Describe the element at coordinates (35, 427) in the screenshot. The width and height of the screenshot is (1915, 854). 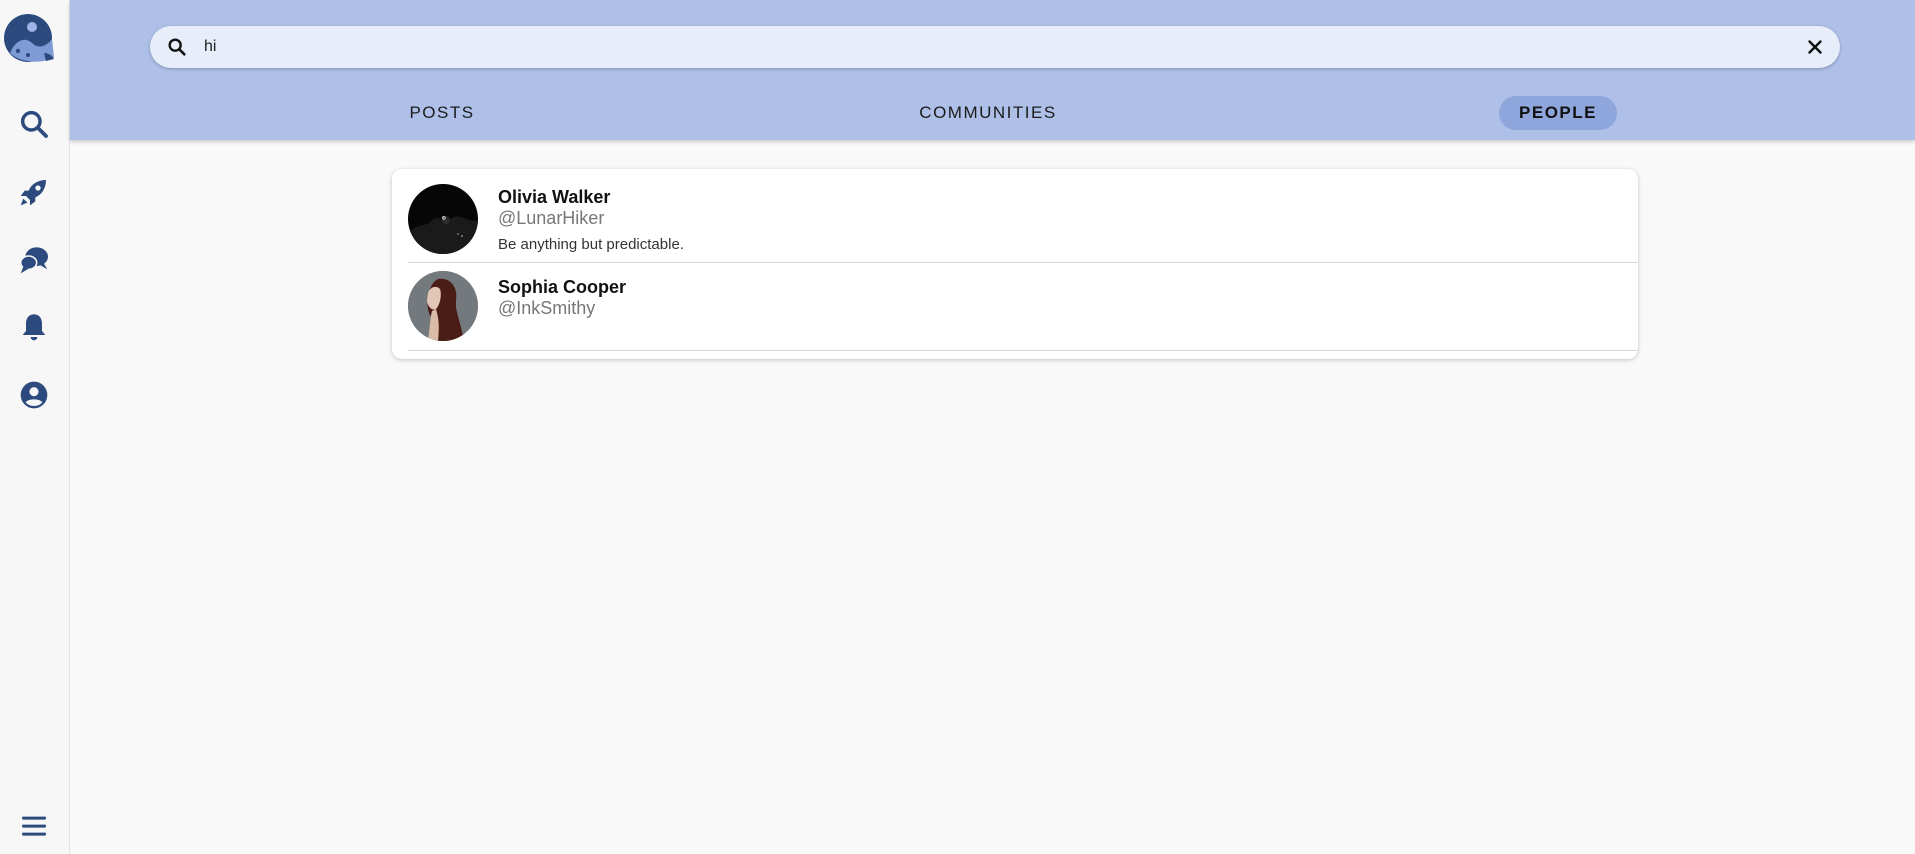
I see `sidebar` at that location.